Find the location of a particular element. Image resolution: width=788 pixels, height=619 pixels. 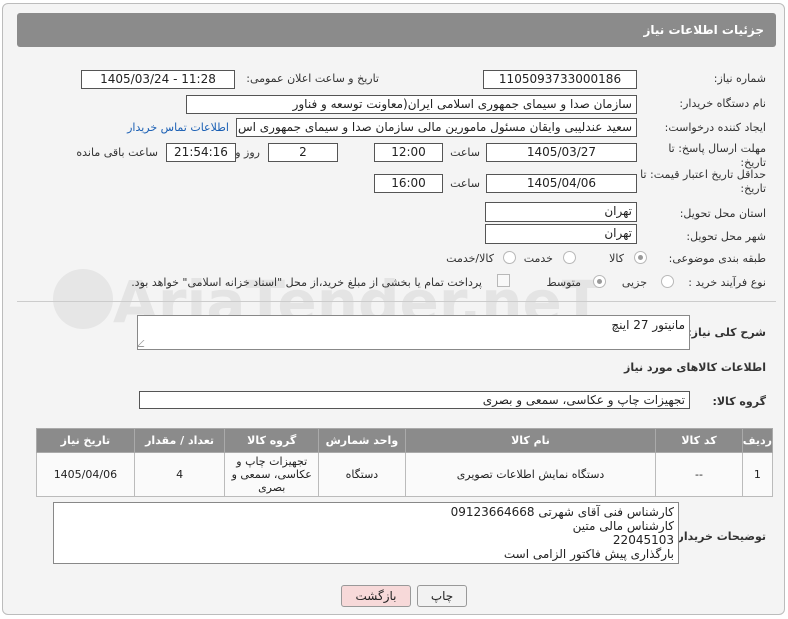

cell-quantity: 4 is located at coordinates (179, 474).